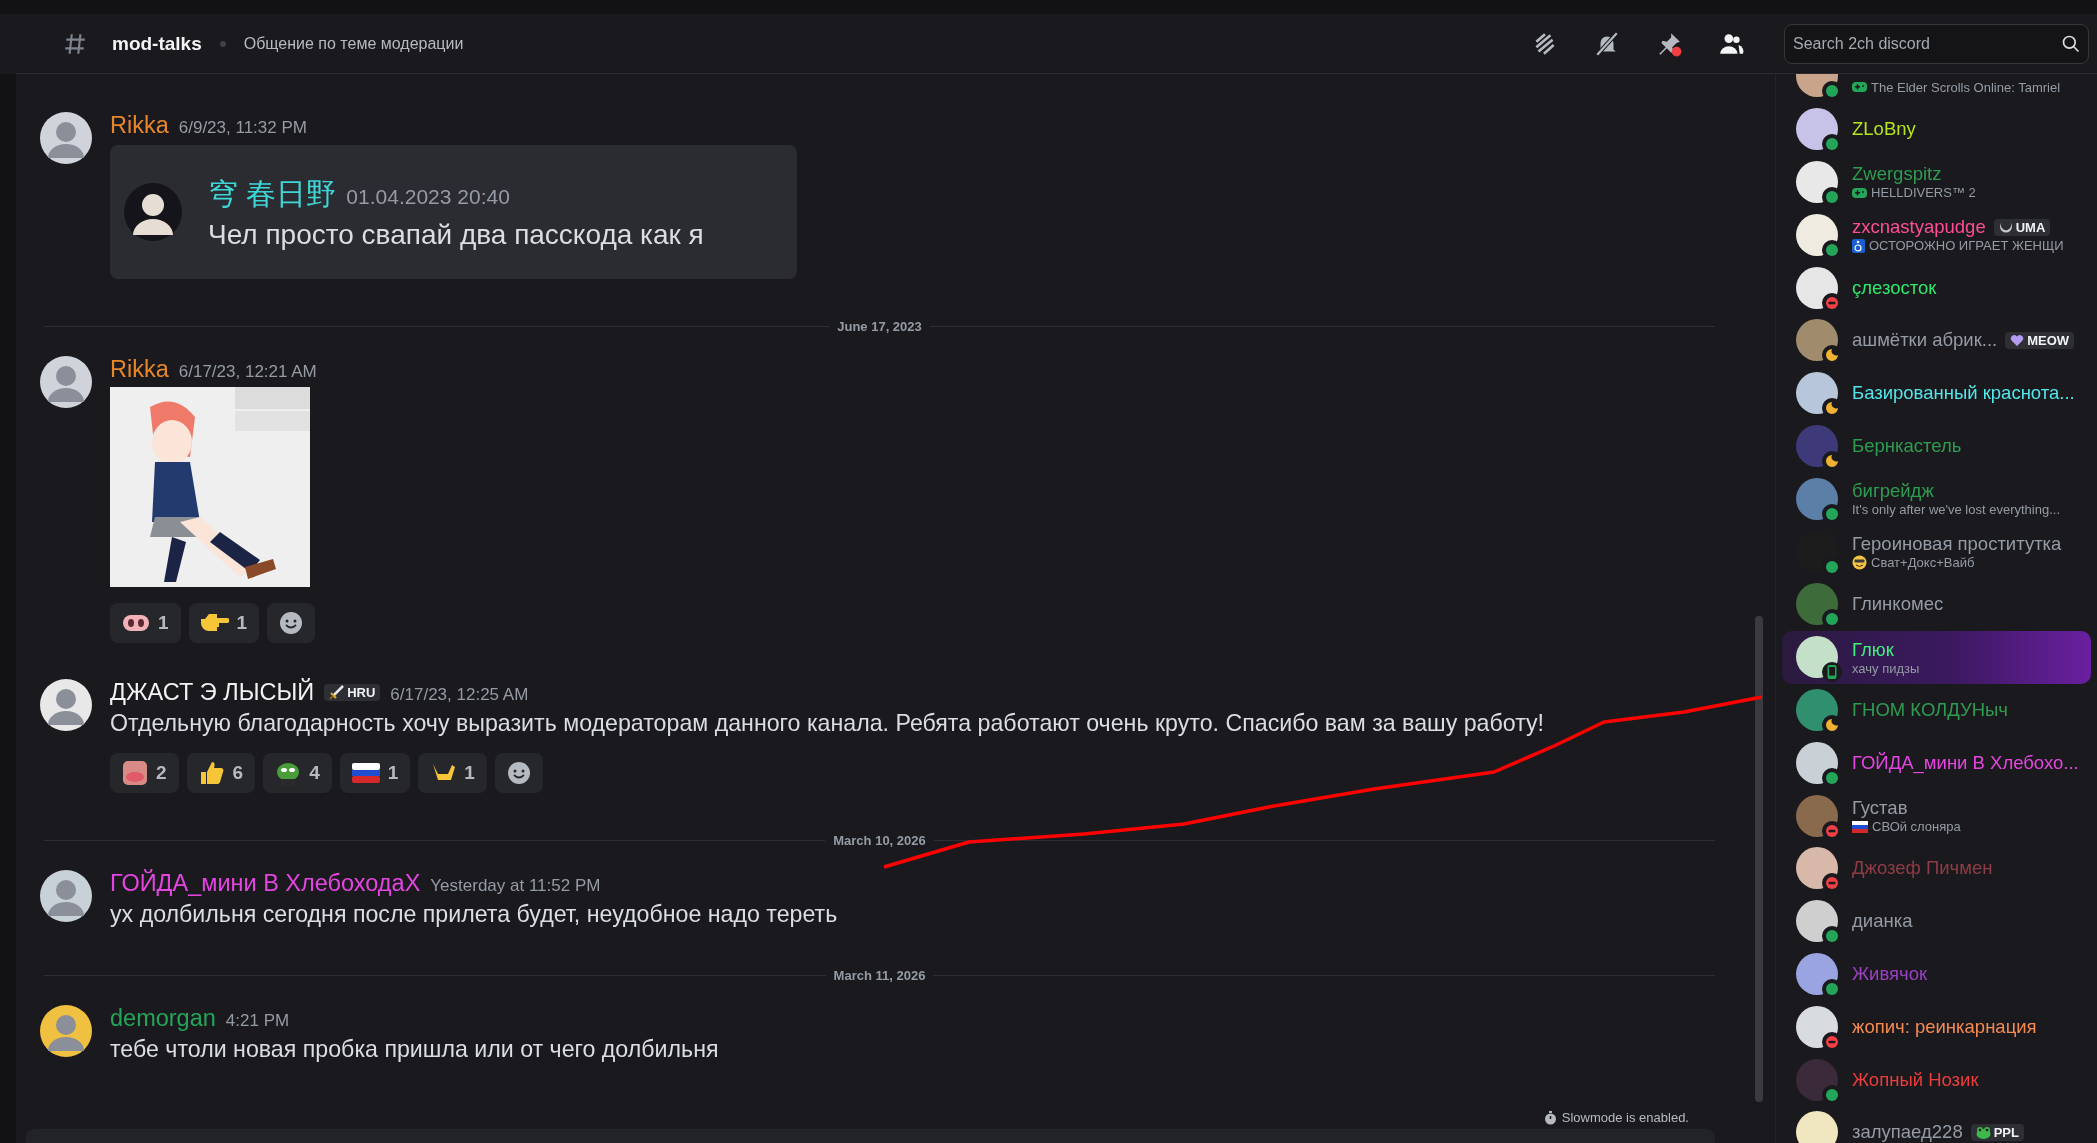  I want to click on date-divider: June 17, 2023, so click(879, 326).